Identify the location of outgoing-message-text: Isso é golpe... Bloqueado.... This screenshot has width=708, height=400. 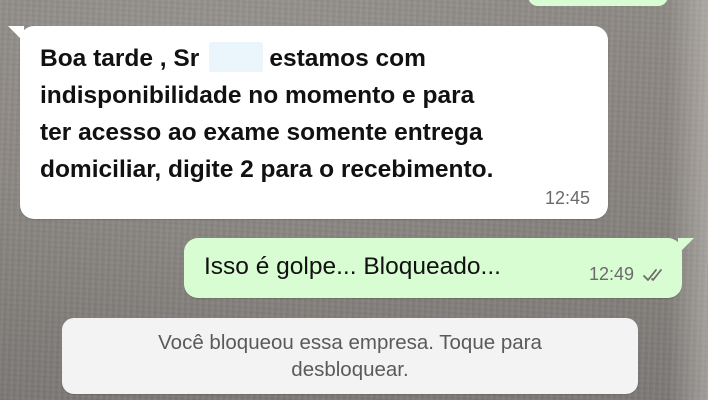
(352, 266).